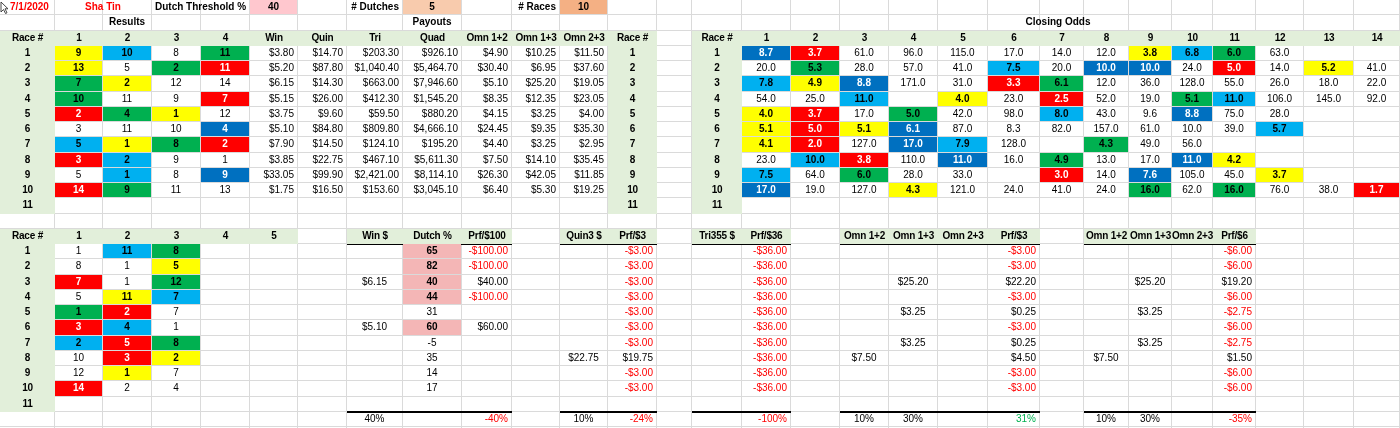 The image size is (1400, 428). What do you see at coordinates (588, 159) in the screenshot?
I see `table-cell-text: $35.45` at bounding box center [588, 159].